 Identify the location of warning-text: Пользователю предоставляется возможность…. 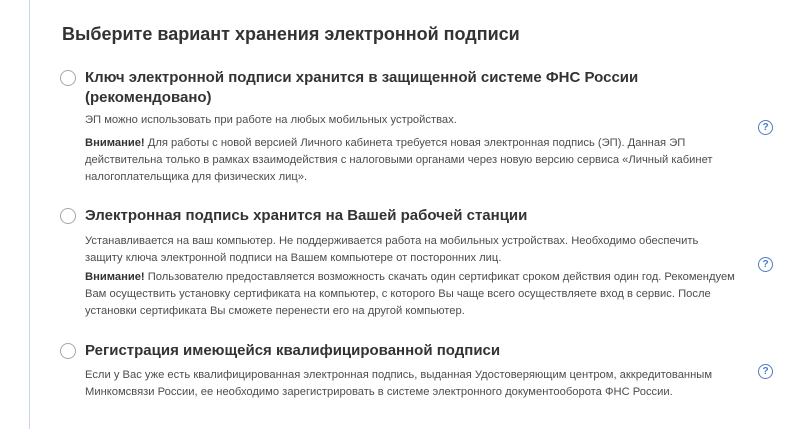
(410, 294).